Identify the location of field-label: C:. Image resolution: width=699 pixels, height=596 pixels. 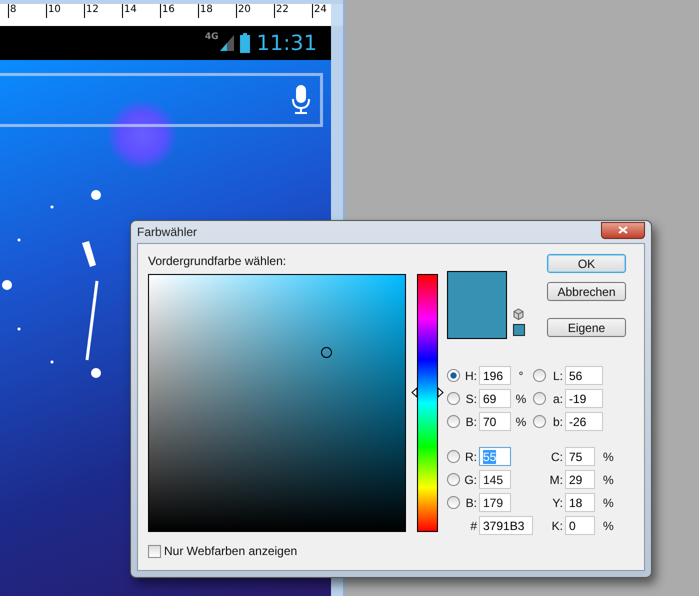
(557, 457).